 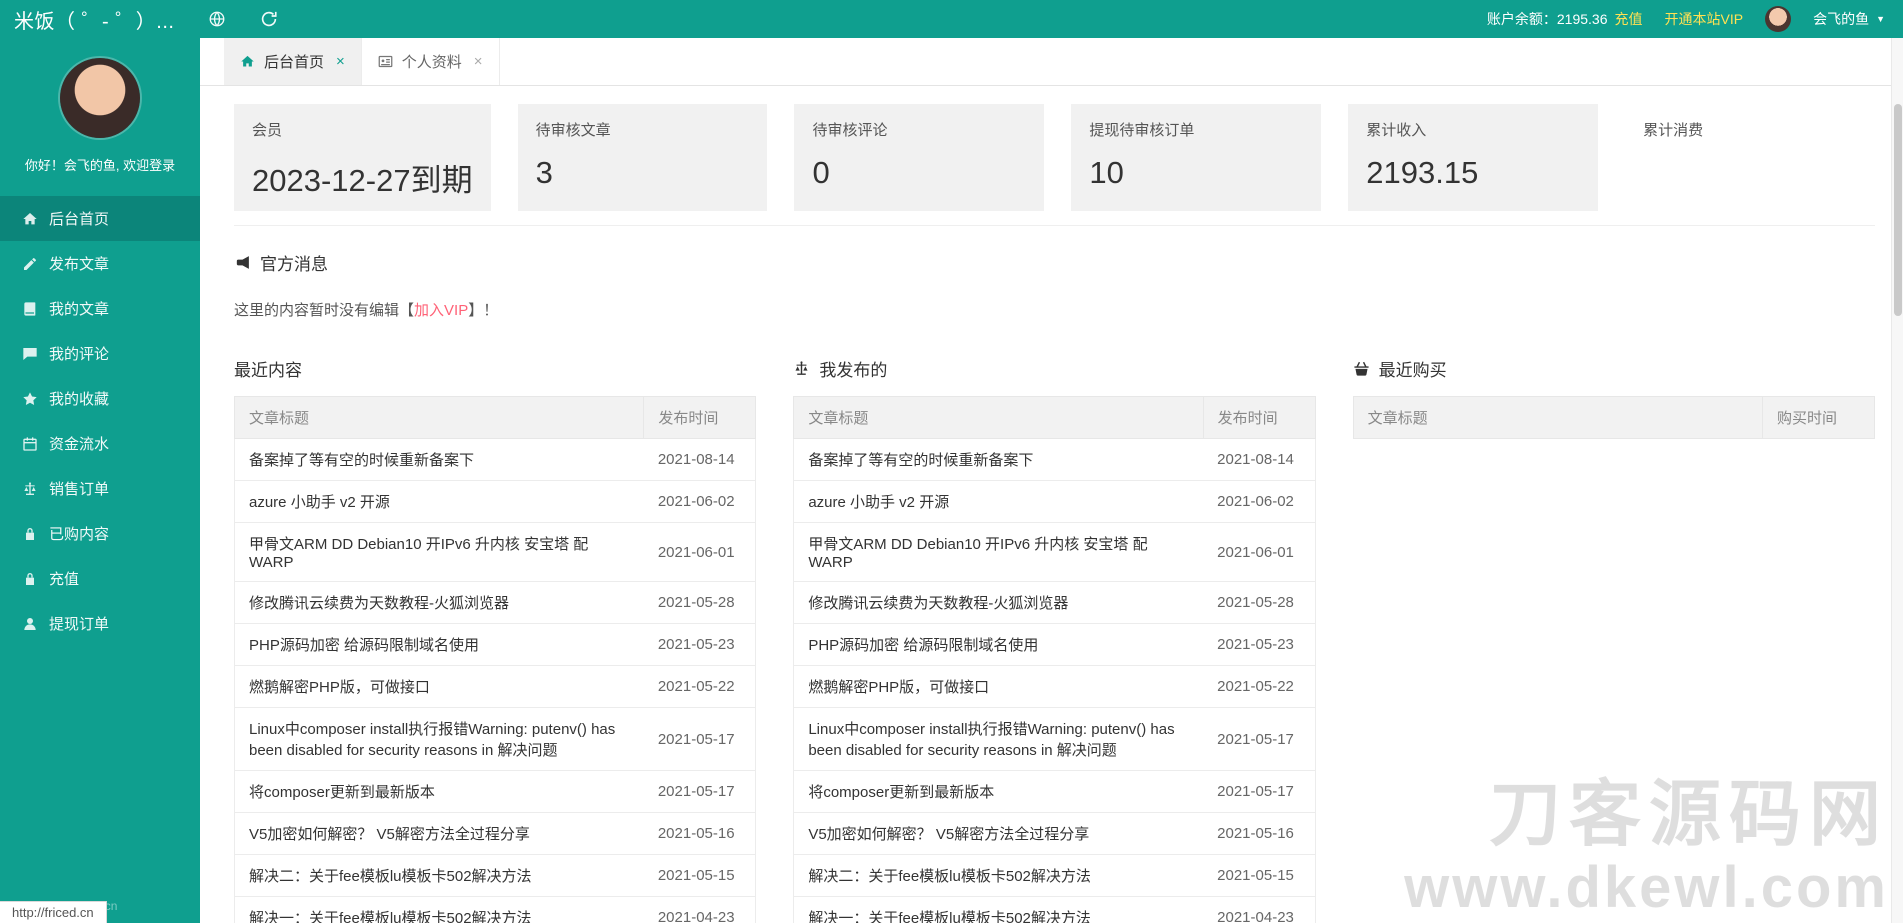 I want to click on sidebar-item-my-articles: 我的文章, so click(x=100, y=308).